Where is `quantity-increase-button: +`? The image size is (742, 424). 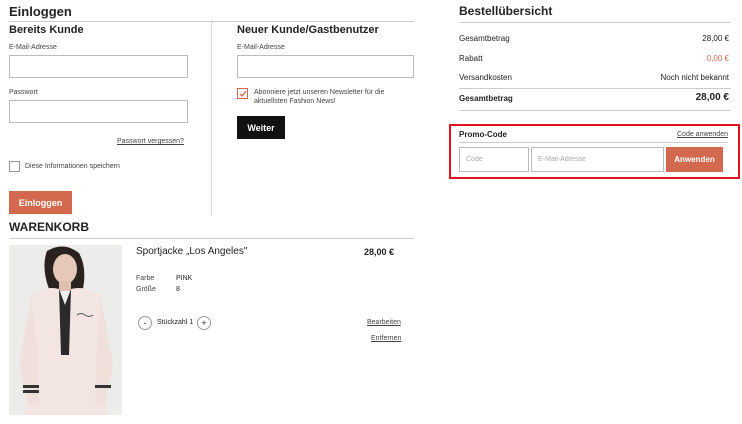 quantity-increase-button: + is located at coordinates (204, 323).